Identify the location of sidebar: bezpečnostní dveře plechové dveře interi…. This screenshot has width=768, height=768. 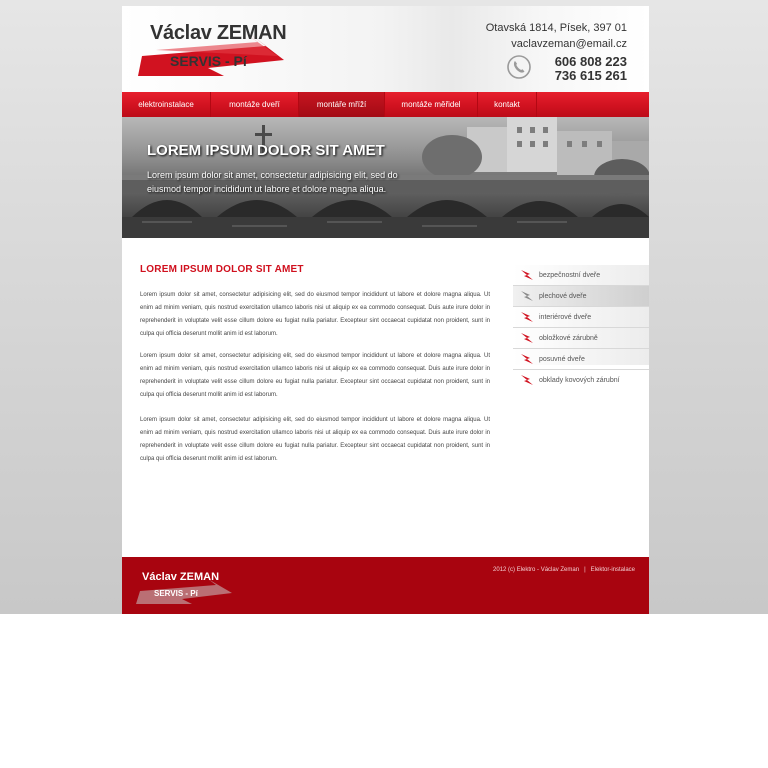
(581, 325).